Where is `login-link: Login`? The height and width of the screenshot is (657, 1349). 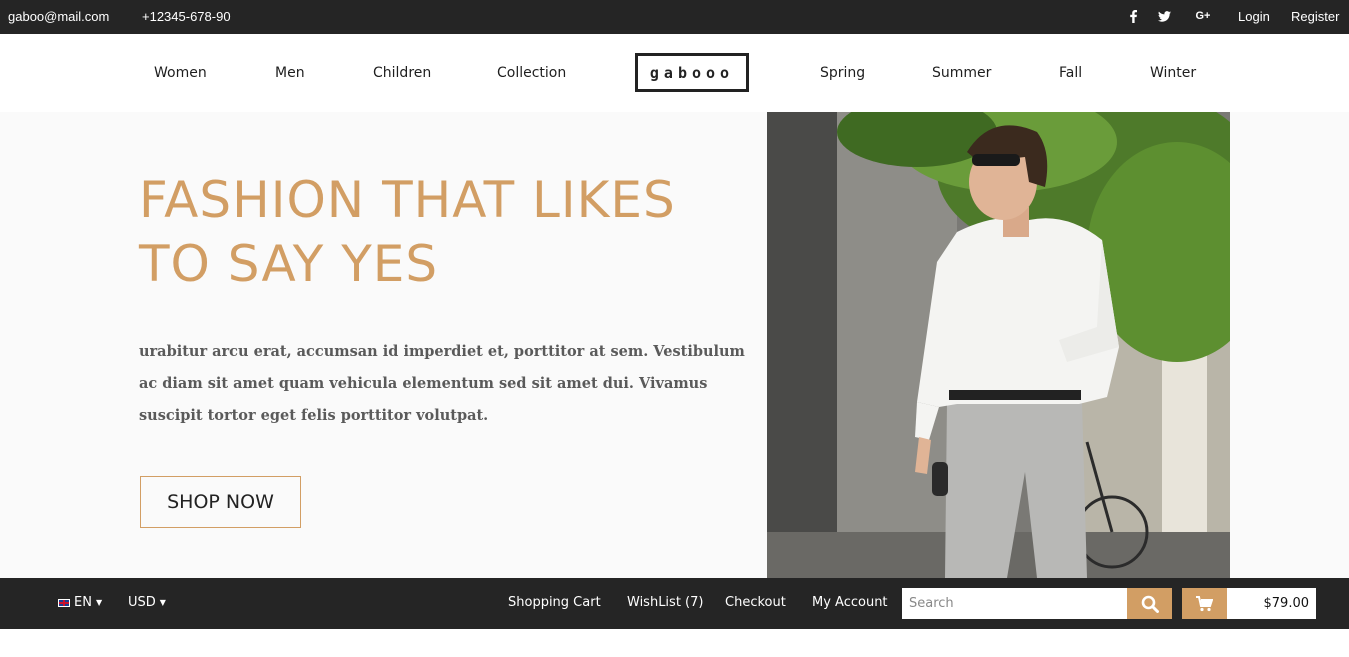 login-link: Login is located at coordinates (1254, 16).